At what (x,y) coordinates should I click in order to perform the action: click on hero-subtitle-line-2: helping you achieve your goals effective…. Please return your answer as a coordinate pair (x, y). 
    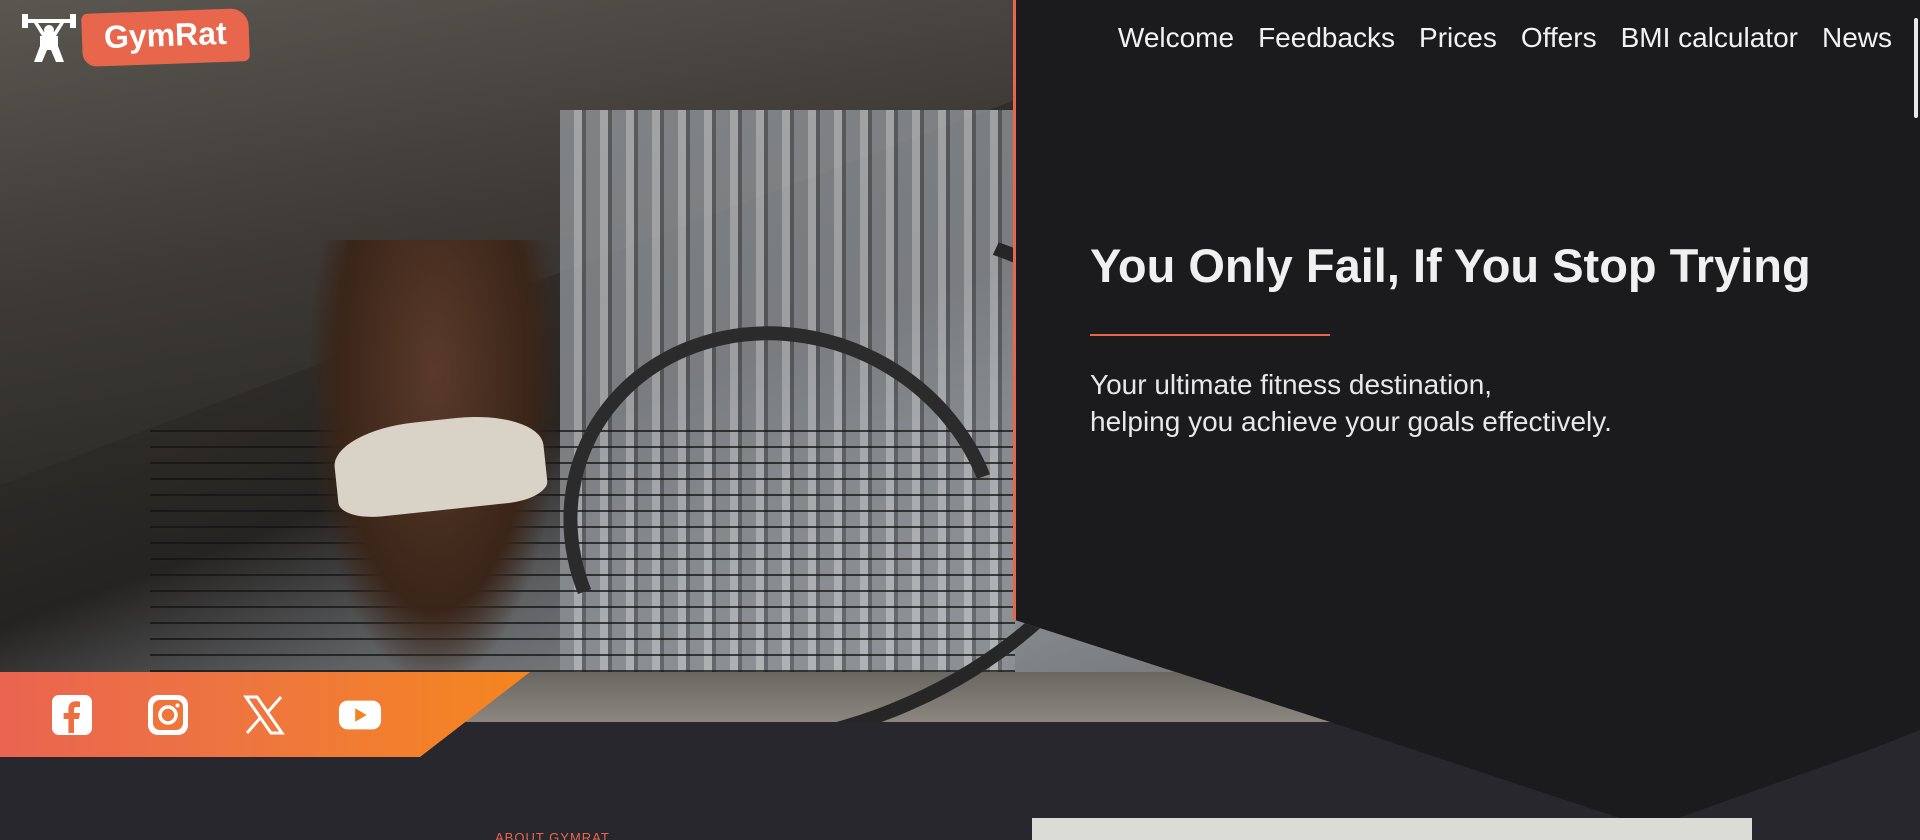
    Looking at the image, I should click on (1351, 421).